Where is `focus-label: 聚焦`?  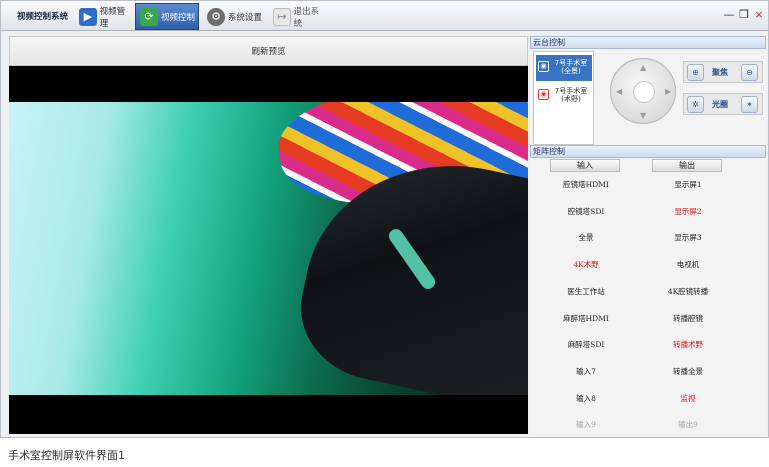
focus-label: 聚焦 is located at coordinates (720, 72).